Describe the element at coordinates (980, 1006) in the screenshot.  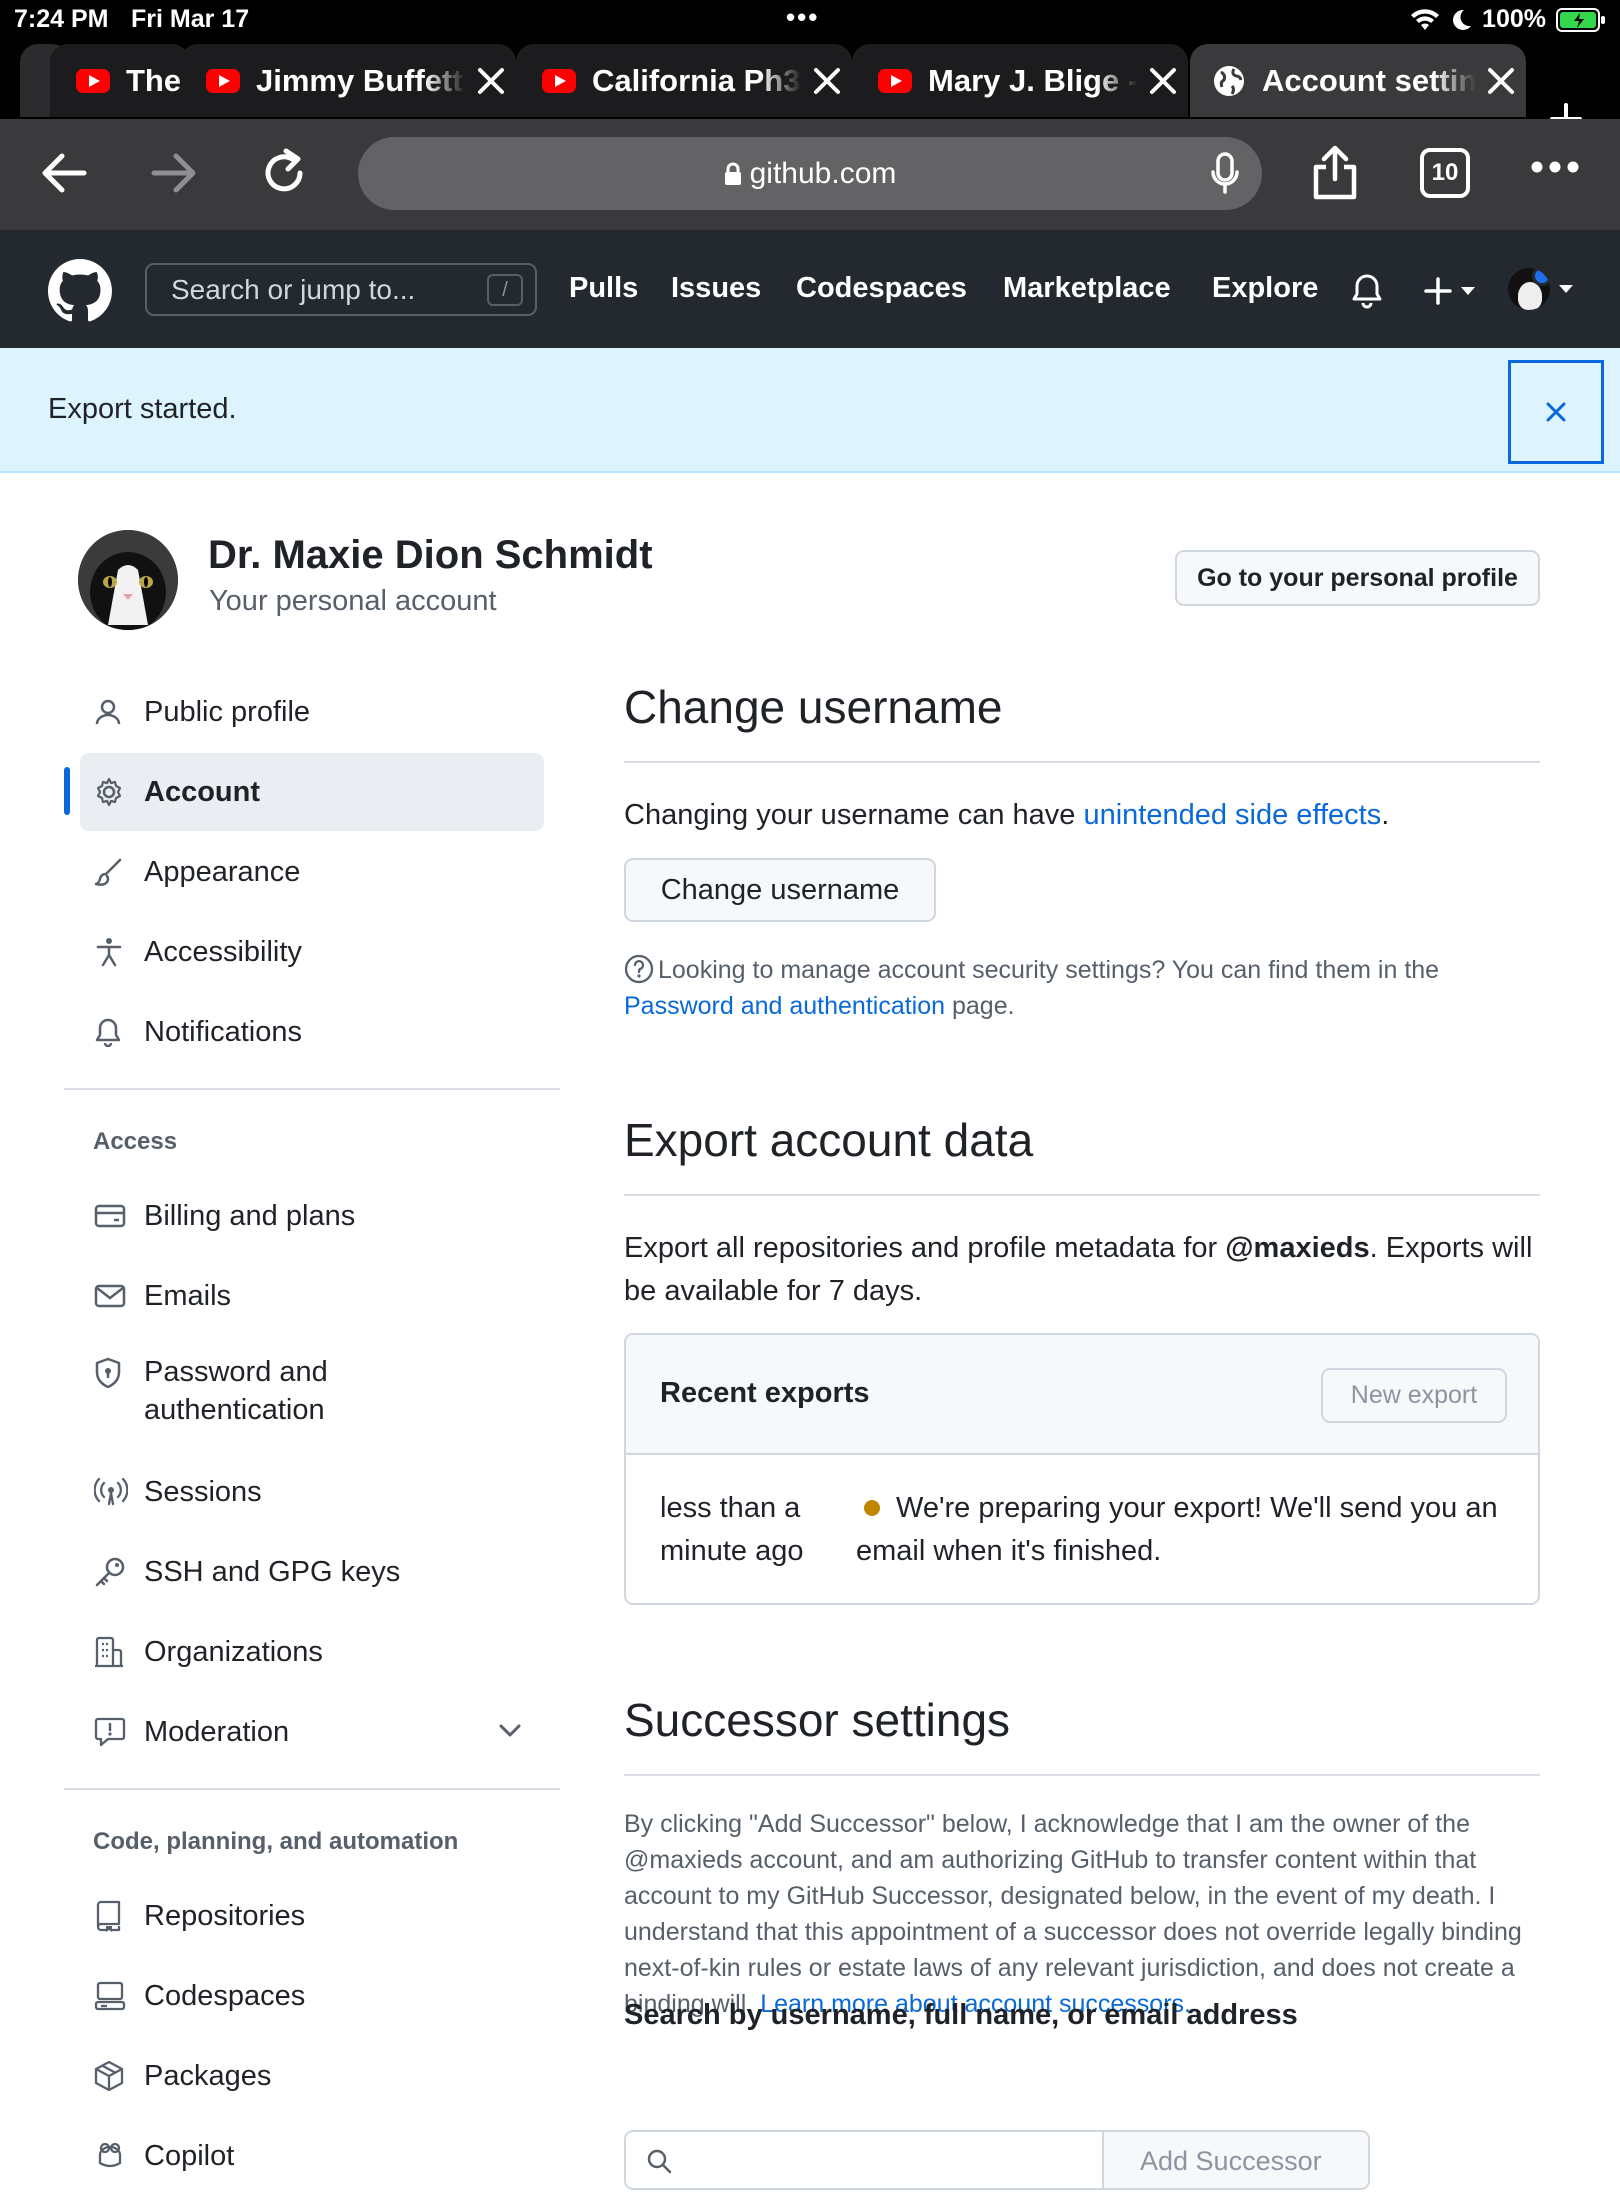
I see `note-text-end: page.` at that location.